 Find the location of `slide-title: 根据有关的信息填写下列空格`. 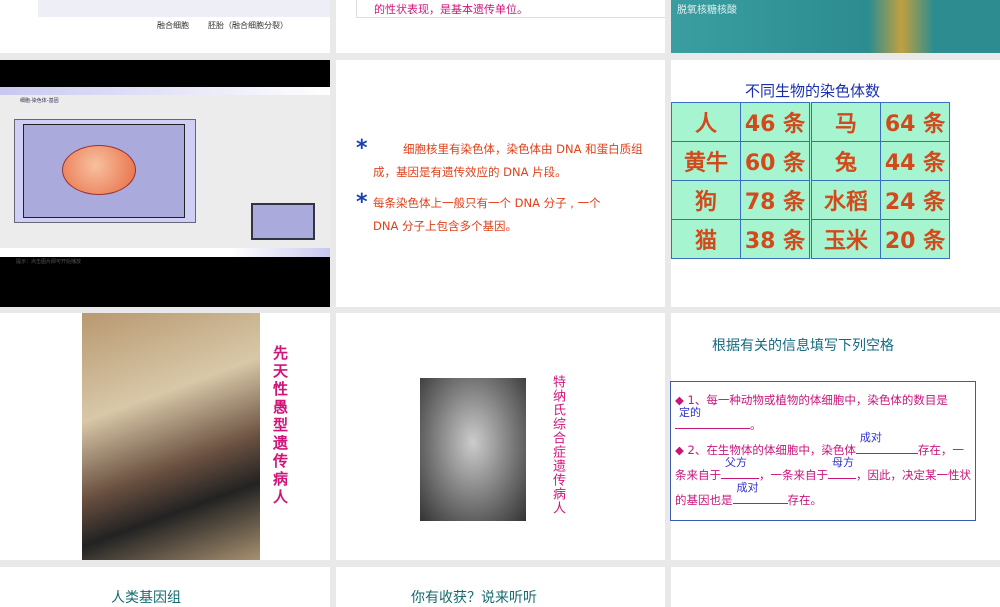

slide-title: 根据有关的信息填写下列空格 is located at coordinates (803, 346).